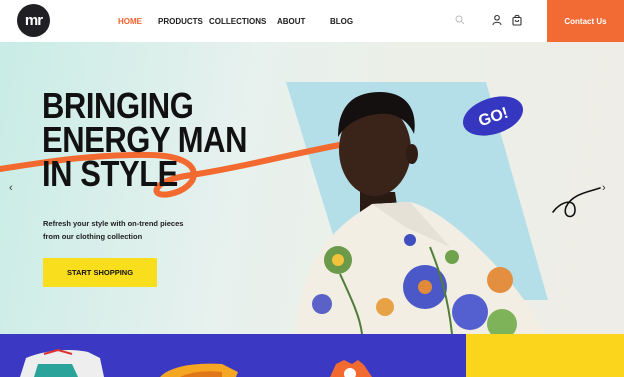  What do you see at coordinates (460, 20) in the screenshot?
I see `search-icon` at bounding box center [460, 20].